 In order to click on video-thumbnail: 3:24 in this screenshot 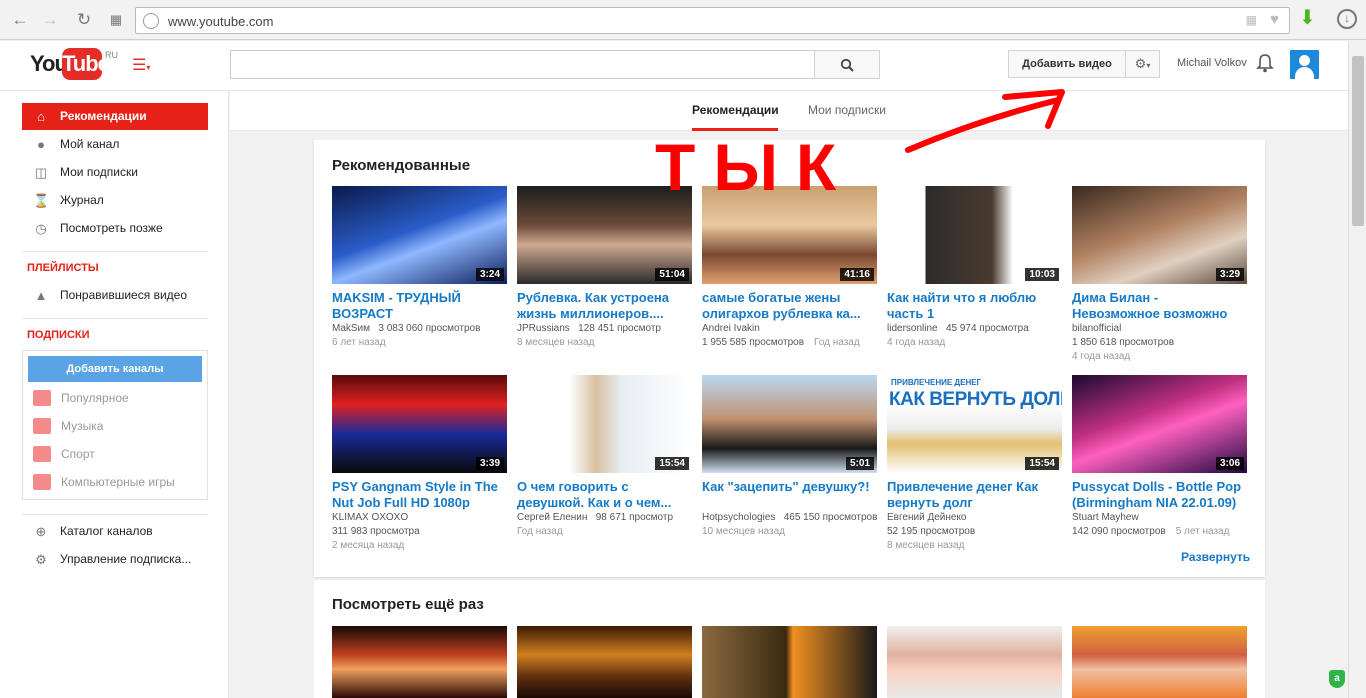, I will do `click(419, 235)`.